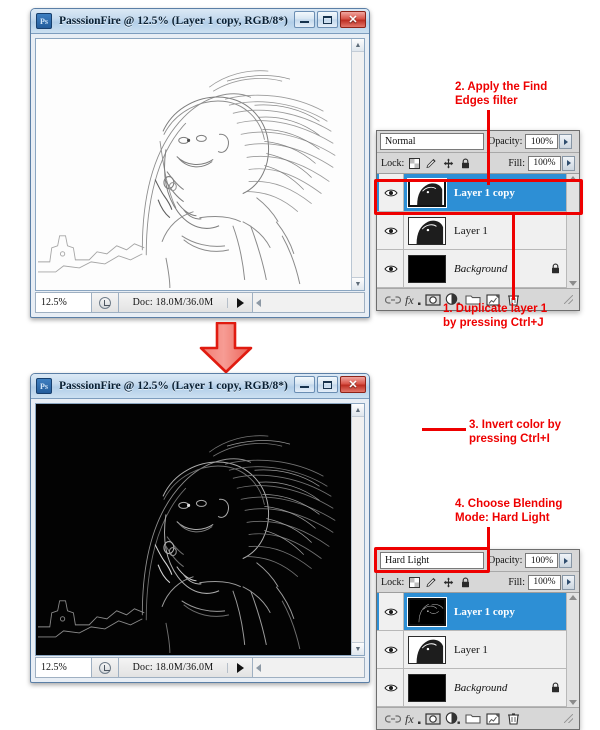 The image size is (600, 730). Describe the element at coordinates (200, 667) in the screenshot. I see `statusbar-bottom: 12.5% Doc: 18.0M/36.0M` at that location.